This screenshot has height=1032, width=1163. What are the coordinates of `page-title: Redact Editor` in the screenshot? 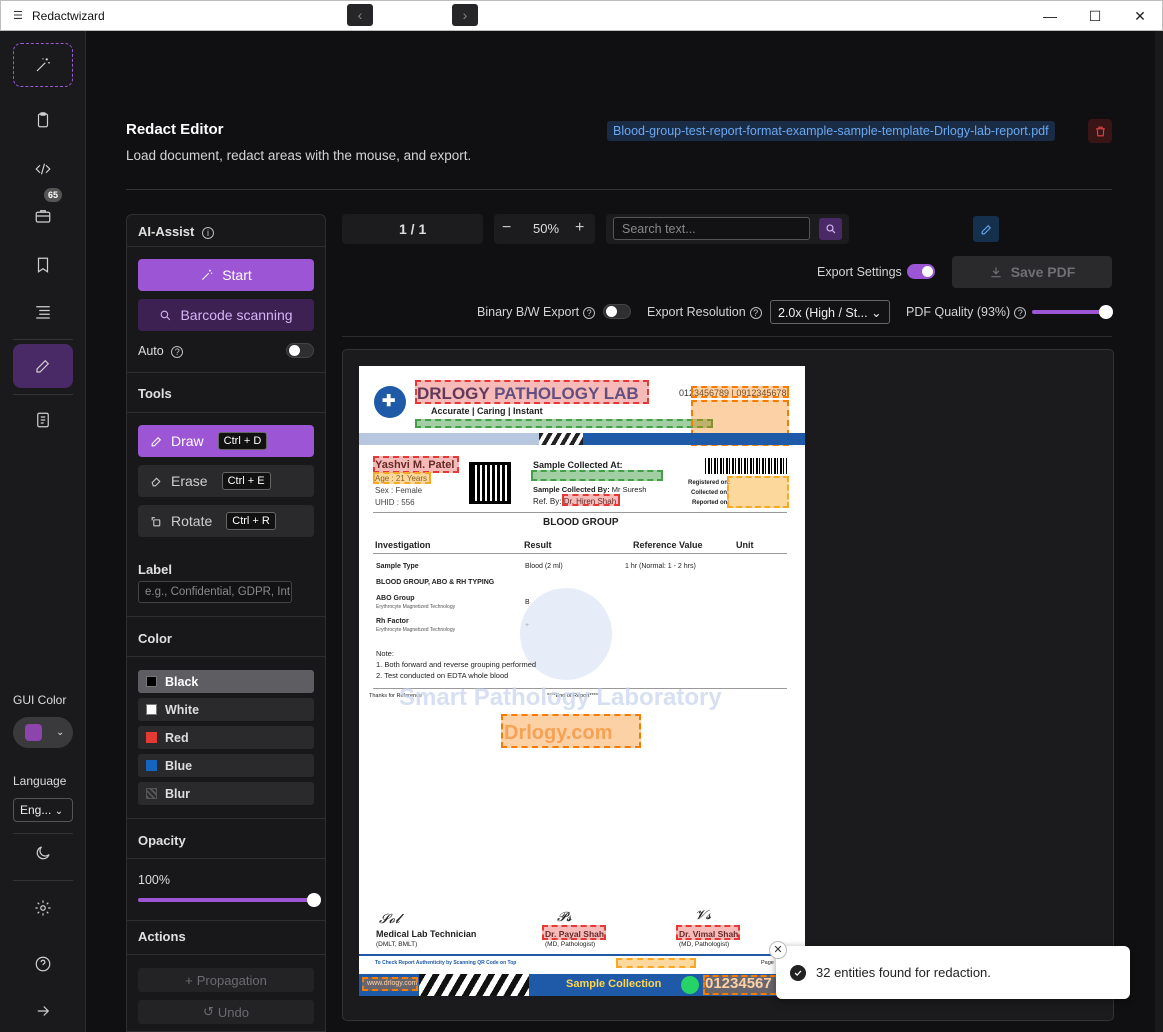 It's located at (175, 129).